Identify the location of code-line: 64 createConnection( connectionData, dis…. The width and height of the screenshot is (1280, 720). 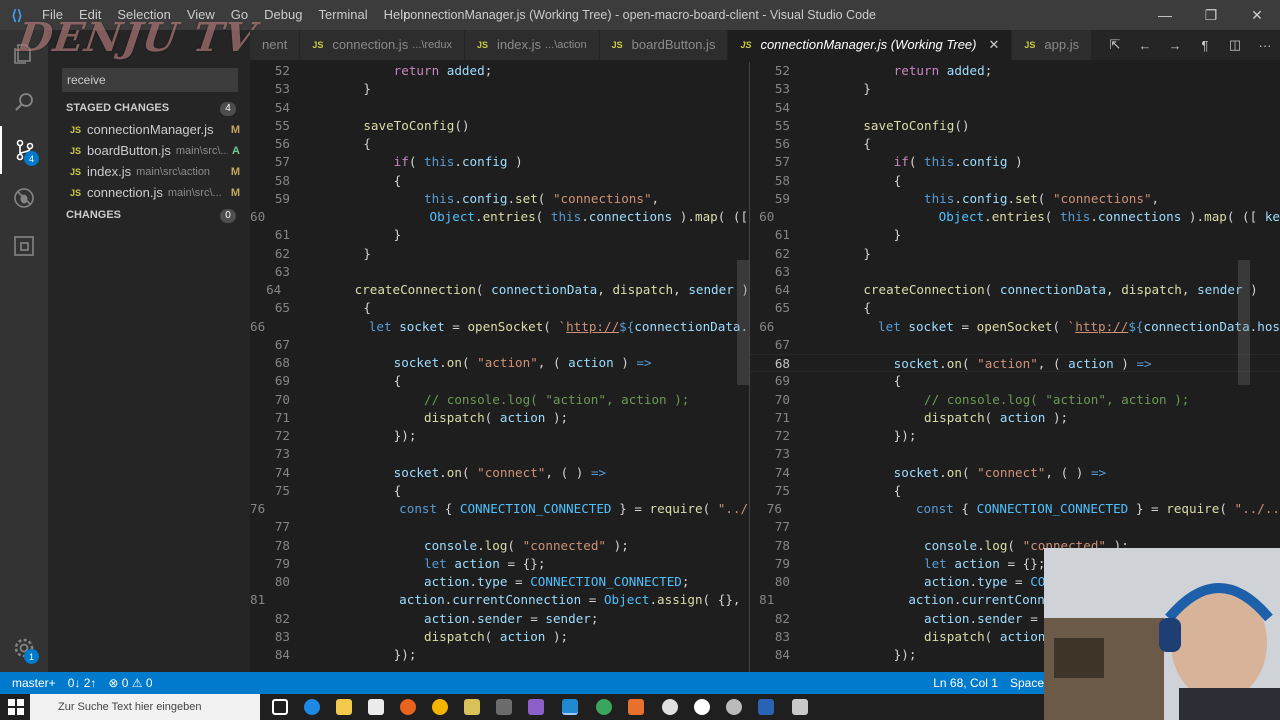
(1015, 290).